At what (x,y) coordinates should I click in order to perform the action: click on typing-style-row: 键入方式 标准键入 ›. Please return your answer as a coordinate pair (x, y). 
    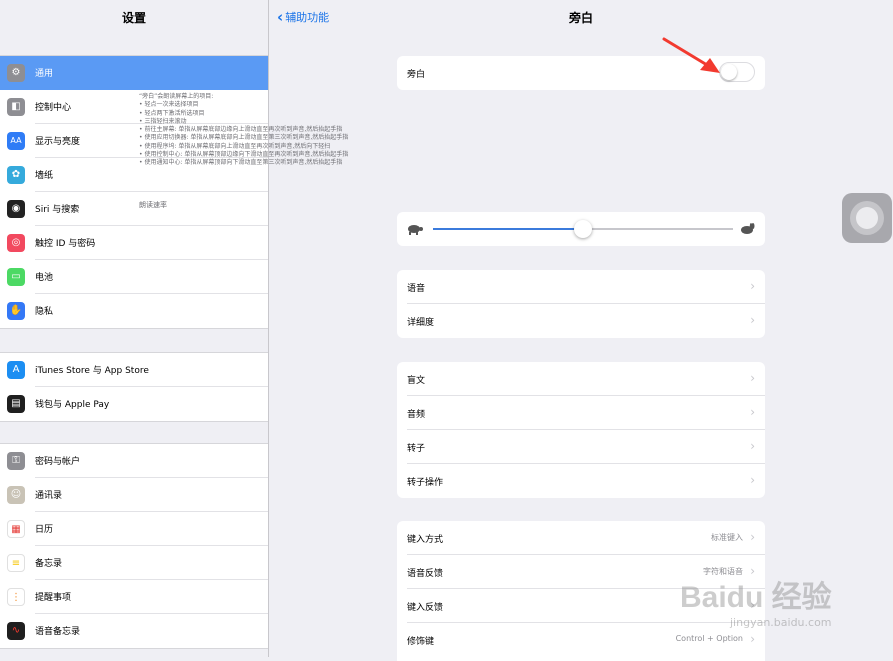
    Looking at the image, I should click on (581, 538).